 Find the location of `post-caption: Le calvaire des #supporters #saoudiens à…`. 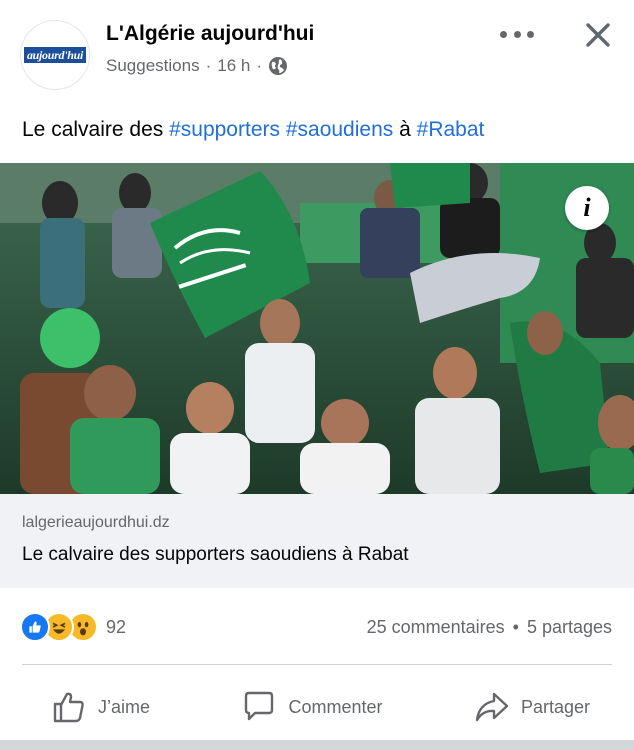

post-caption: Le calvaire des #supporters #saoudiens à… is located at coordinates (253, 130).